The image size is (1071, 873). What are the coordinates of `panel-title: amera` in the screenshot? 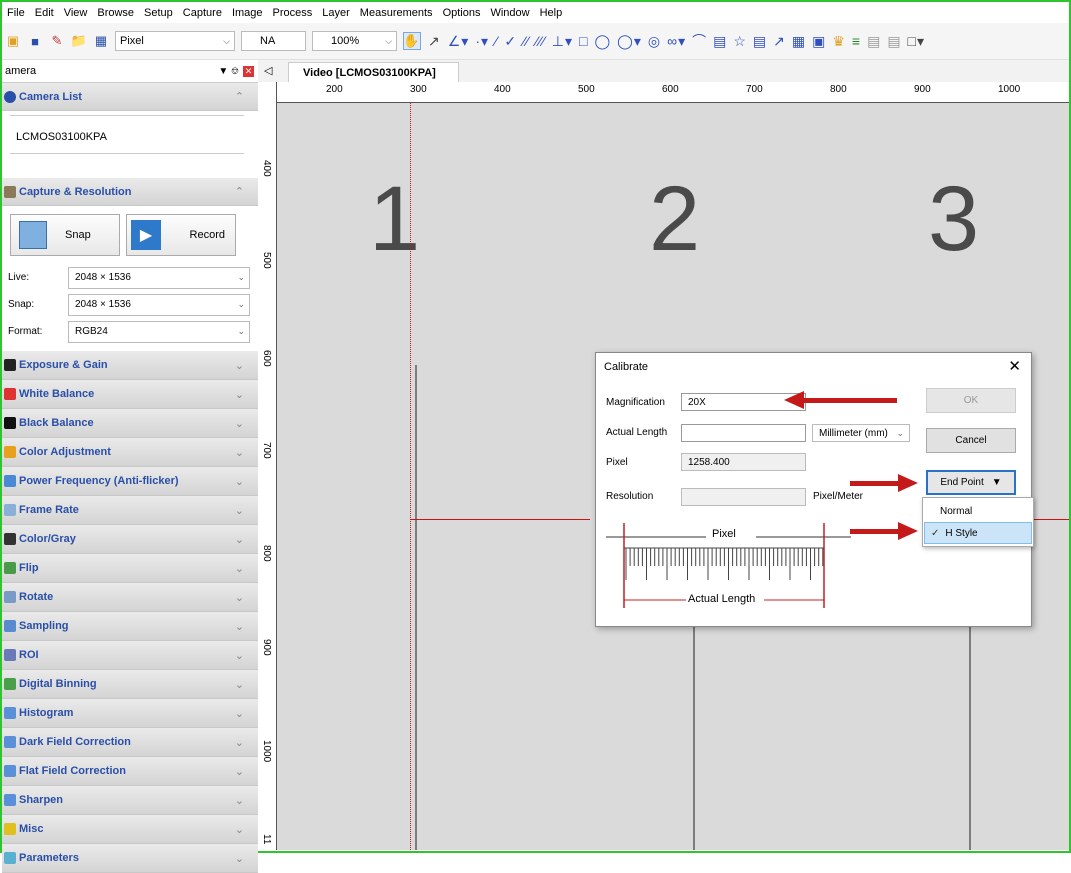 It's located at (21, 71).